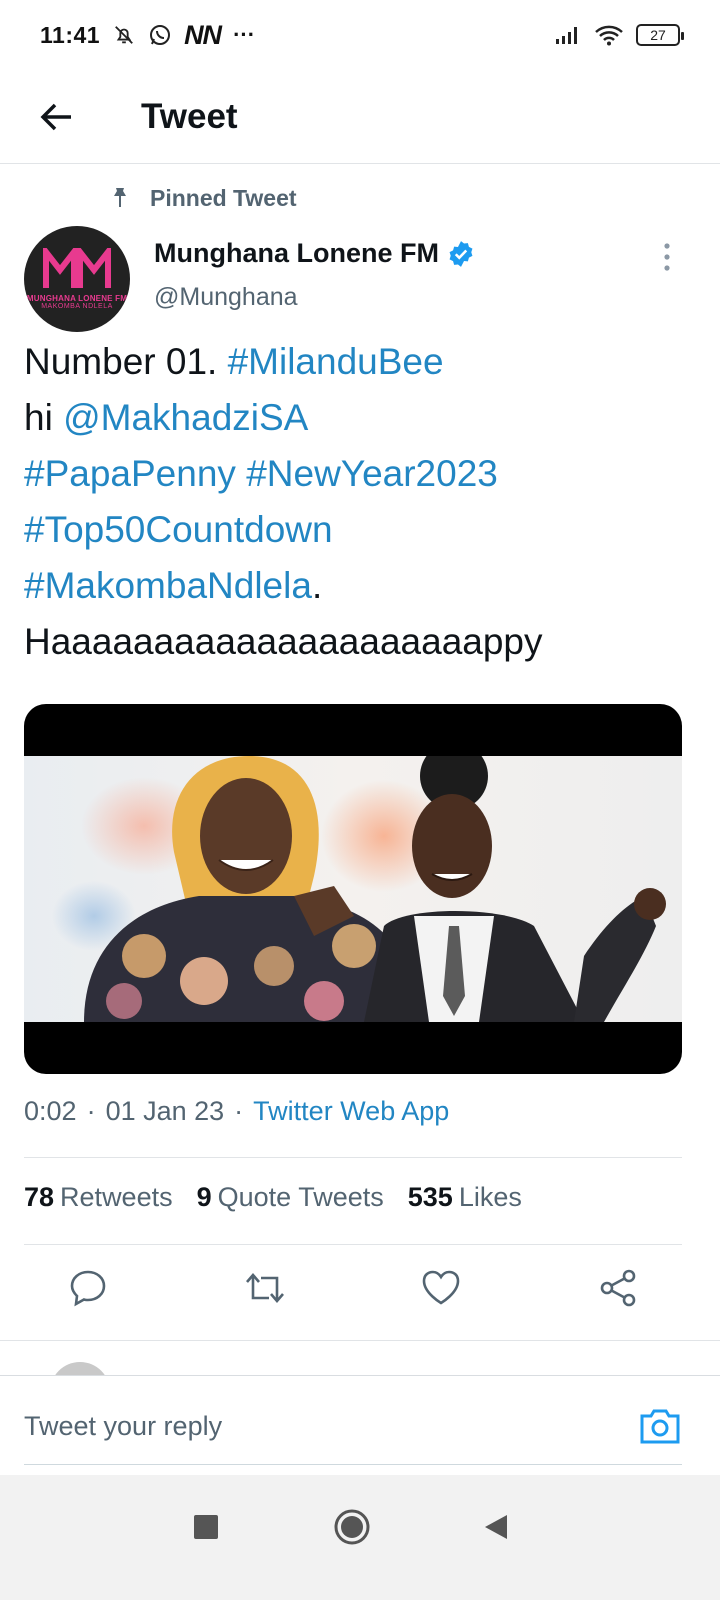 The height and width of the screenshot is (1600, 720). Describe the element at coordinates (568, 35) in the screenshot. I see `signal-icon` at that location.